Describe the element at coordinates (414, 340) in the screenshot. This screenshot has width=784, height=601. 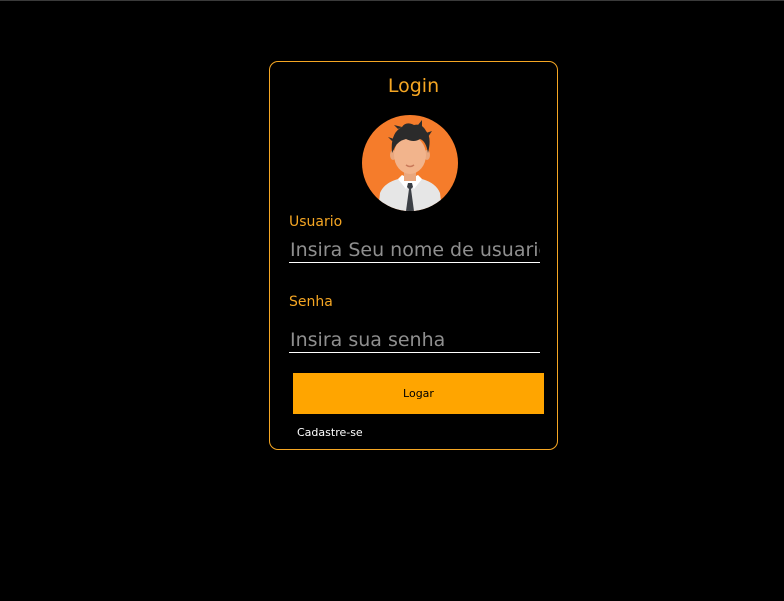
I see `password-field` at that location.